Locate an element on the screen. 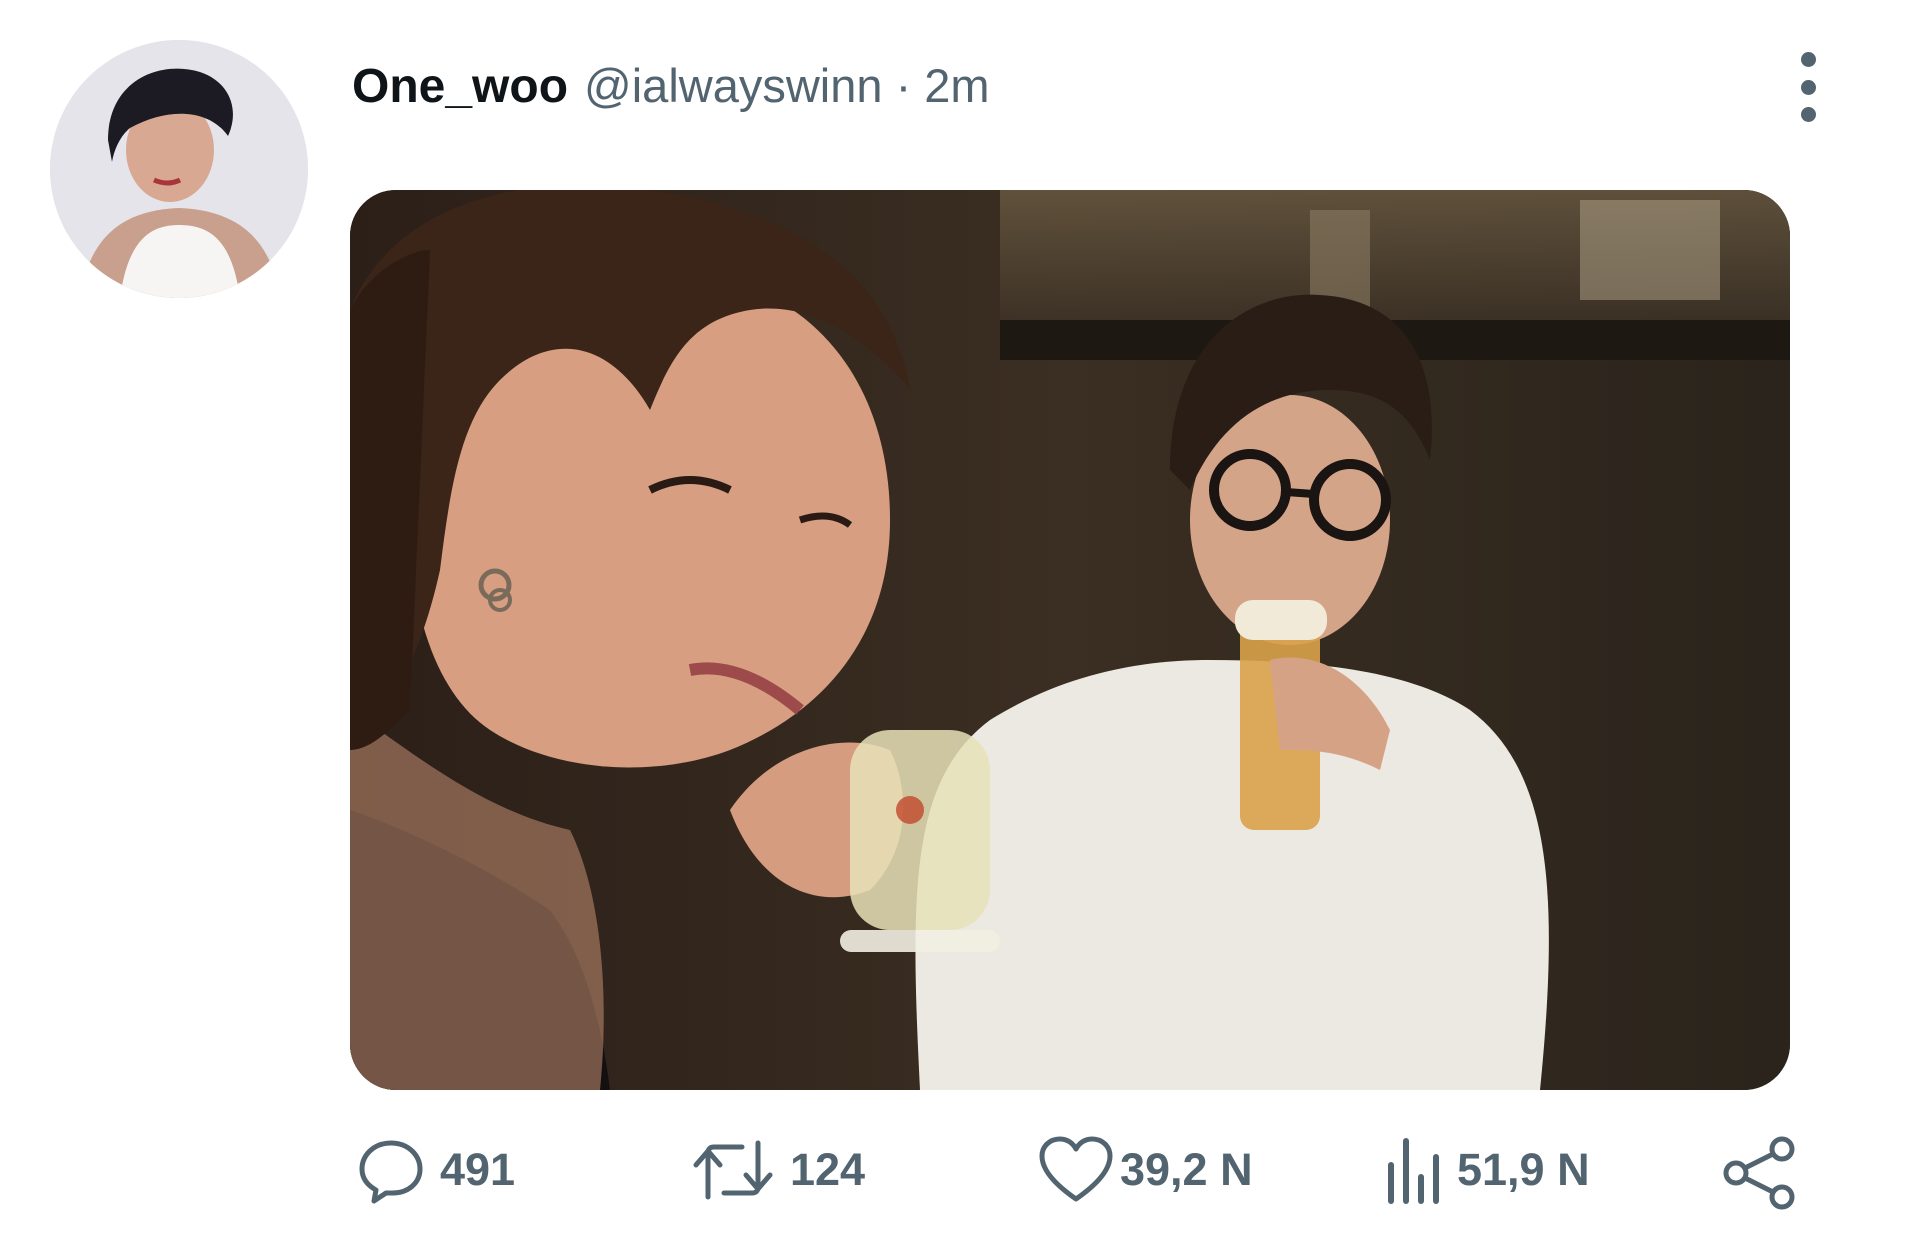 This screenshot has height=1244, width=1920. like-icon is located at coordinates (1076, 1170).